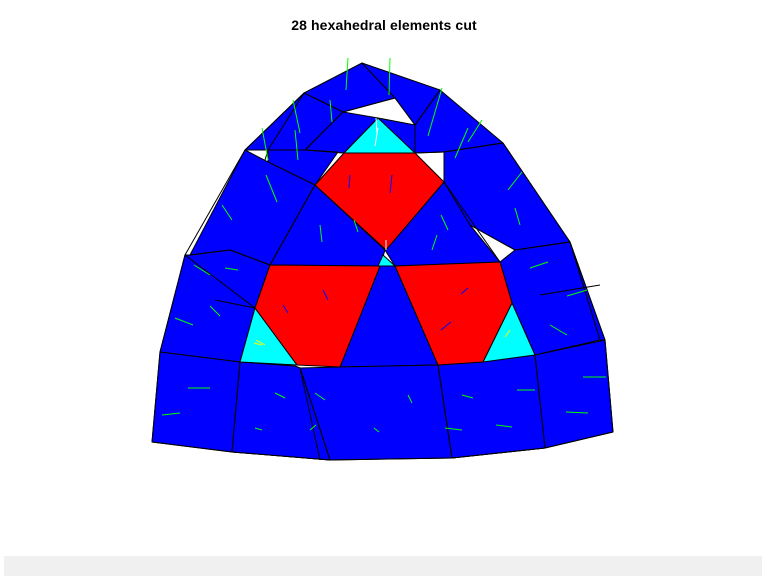  I want to click on element-face, so click(491, 406).